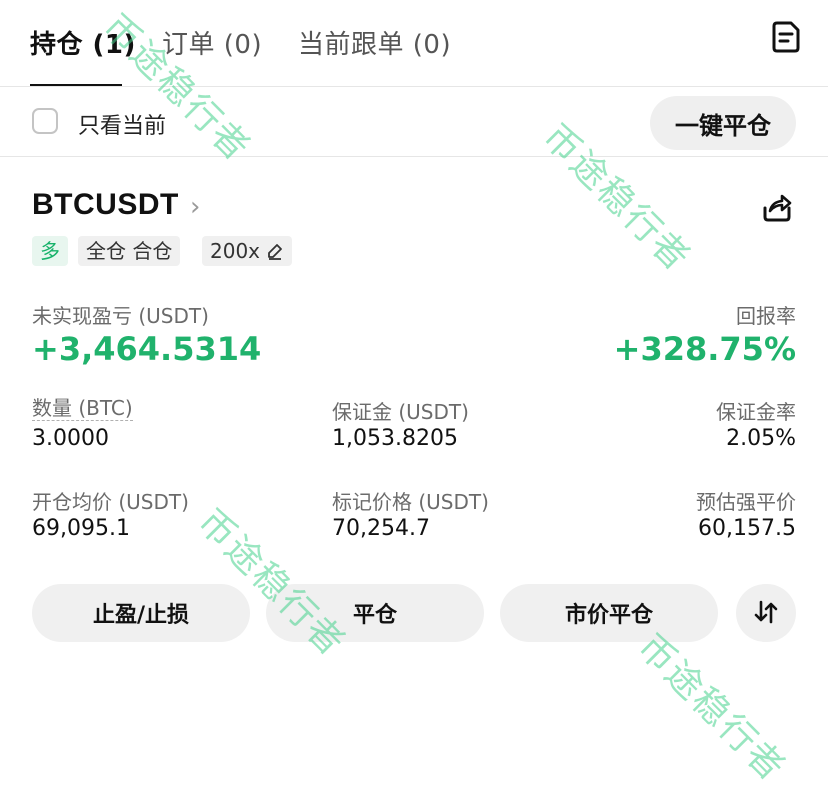 This screenshot has width=828, height=791. Describe the element at coordinates (83, 42) in the screenshot. I see `tab-positions: 持仓 (1)` at that location.